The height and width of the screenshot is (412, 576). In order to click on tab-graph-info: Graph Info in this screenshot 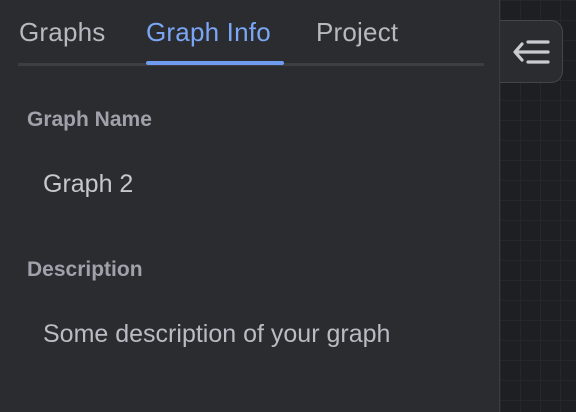, I will do `click(208, 32)`.